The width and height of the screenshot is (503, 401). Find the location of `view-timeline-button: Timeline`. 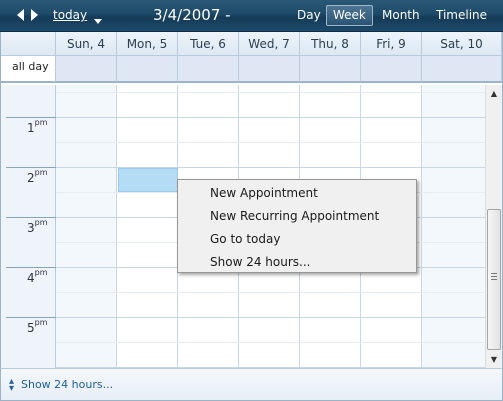

view-timeline-button: Timeline is located at coordinates (461, 15).